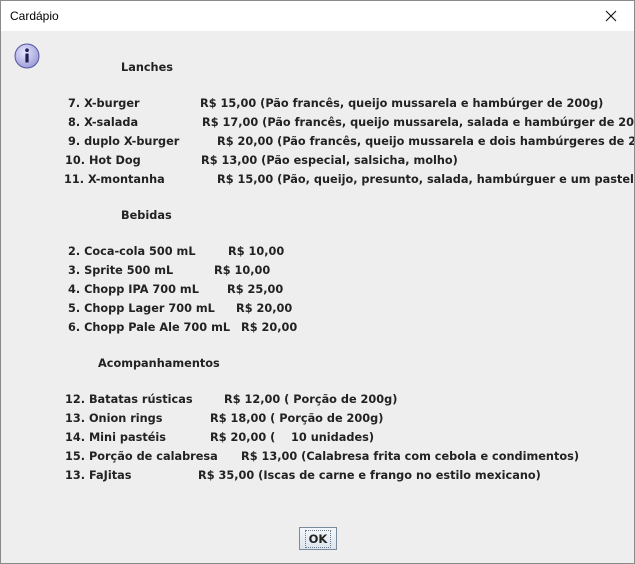 This screenshot has height=564, width=635. Describe the element at coordinates (27, 56) in the screenshot. I see `info-icon` at that location.